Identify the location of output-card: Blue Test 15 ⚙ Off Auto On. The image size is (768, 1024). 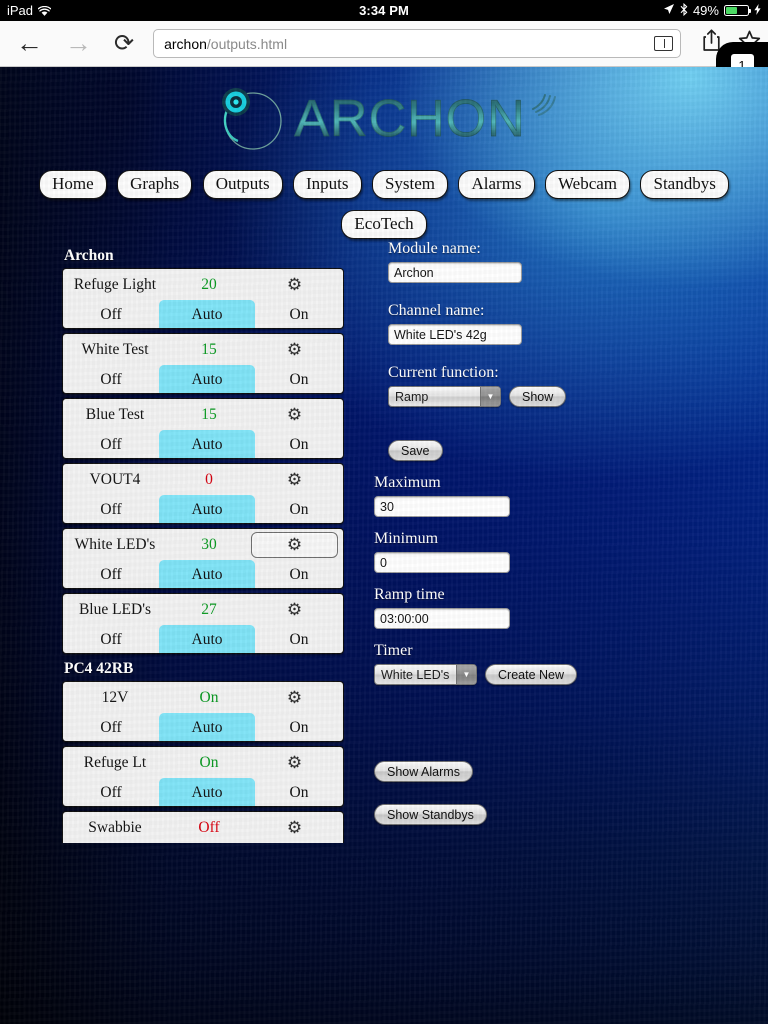
(203, 428).